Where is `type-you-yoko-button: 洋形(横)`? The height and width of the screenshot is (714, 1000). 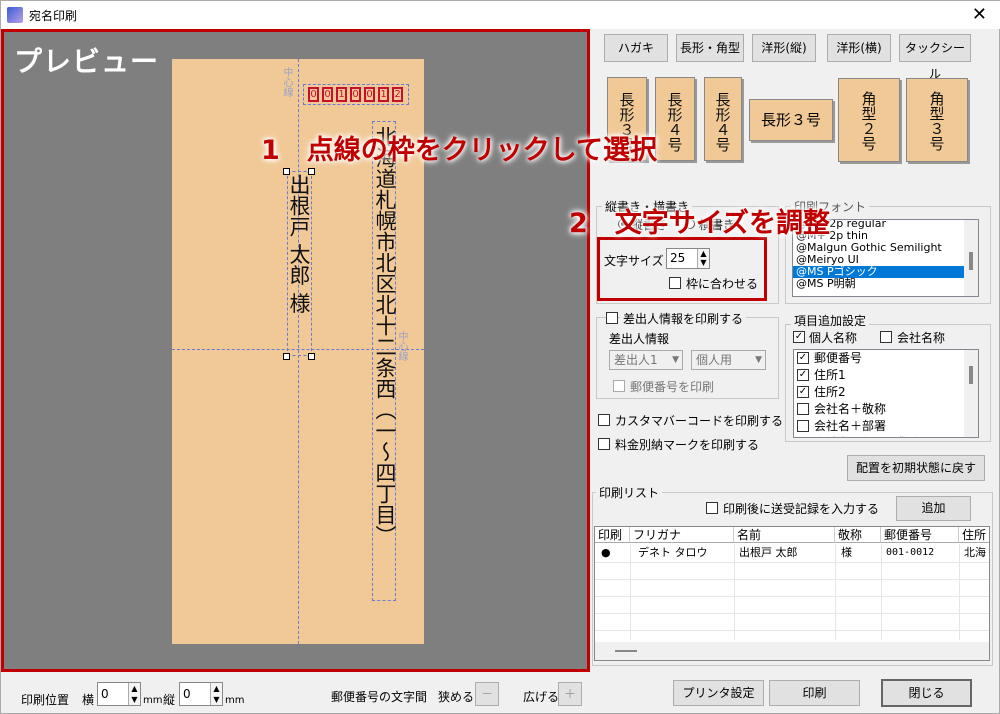 type-you-yoko-button: 洋形(横) is located at coordinates (859, 48).